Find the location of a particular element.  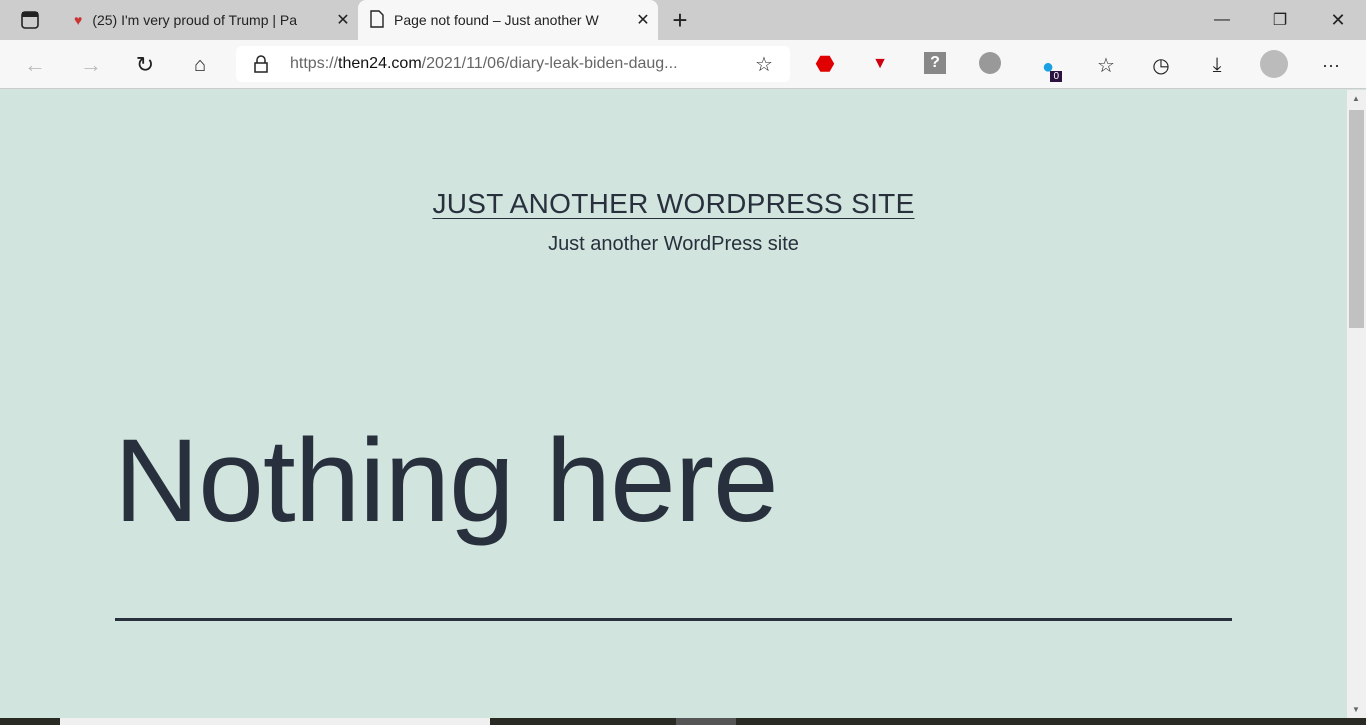

extension-icon is located at coordinates (990, 63).